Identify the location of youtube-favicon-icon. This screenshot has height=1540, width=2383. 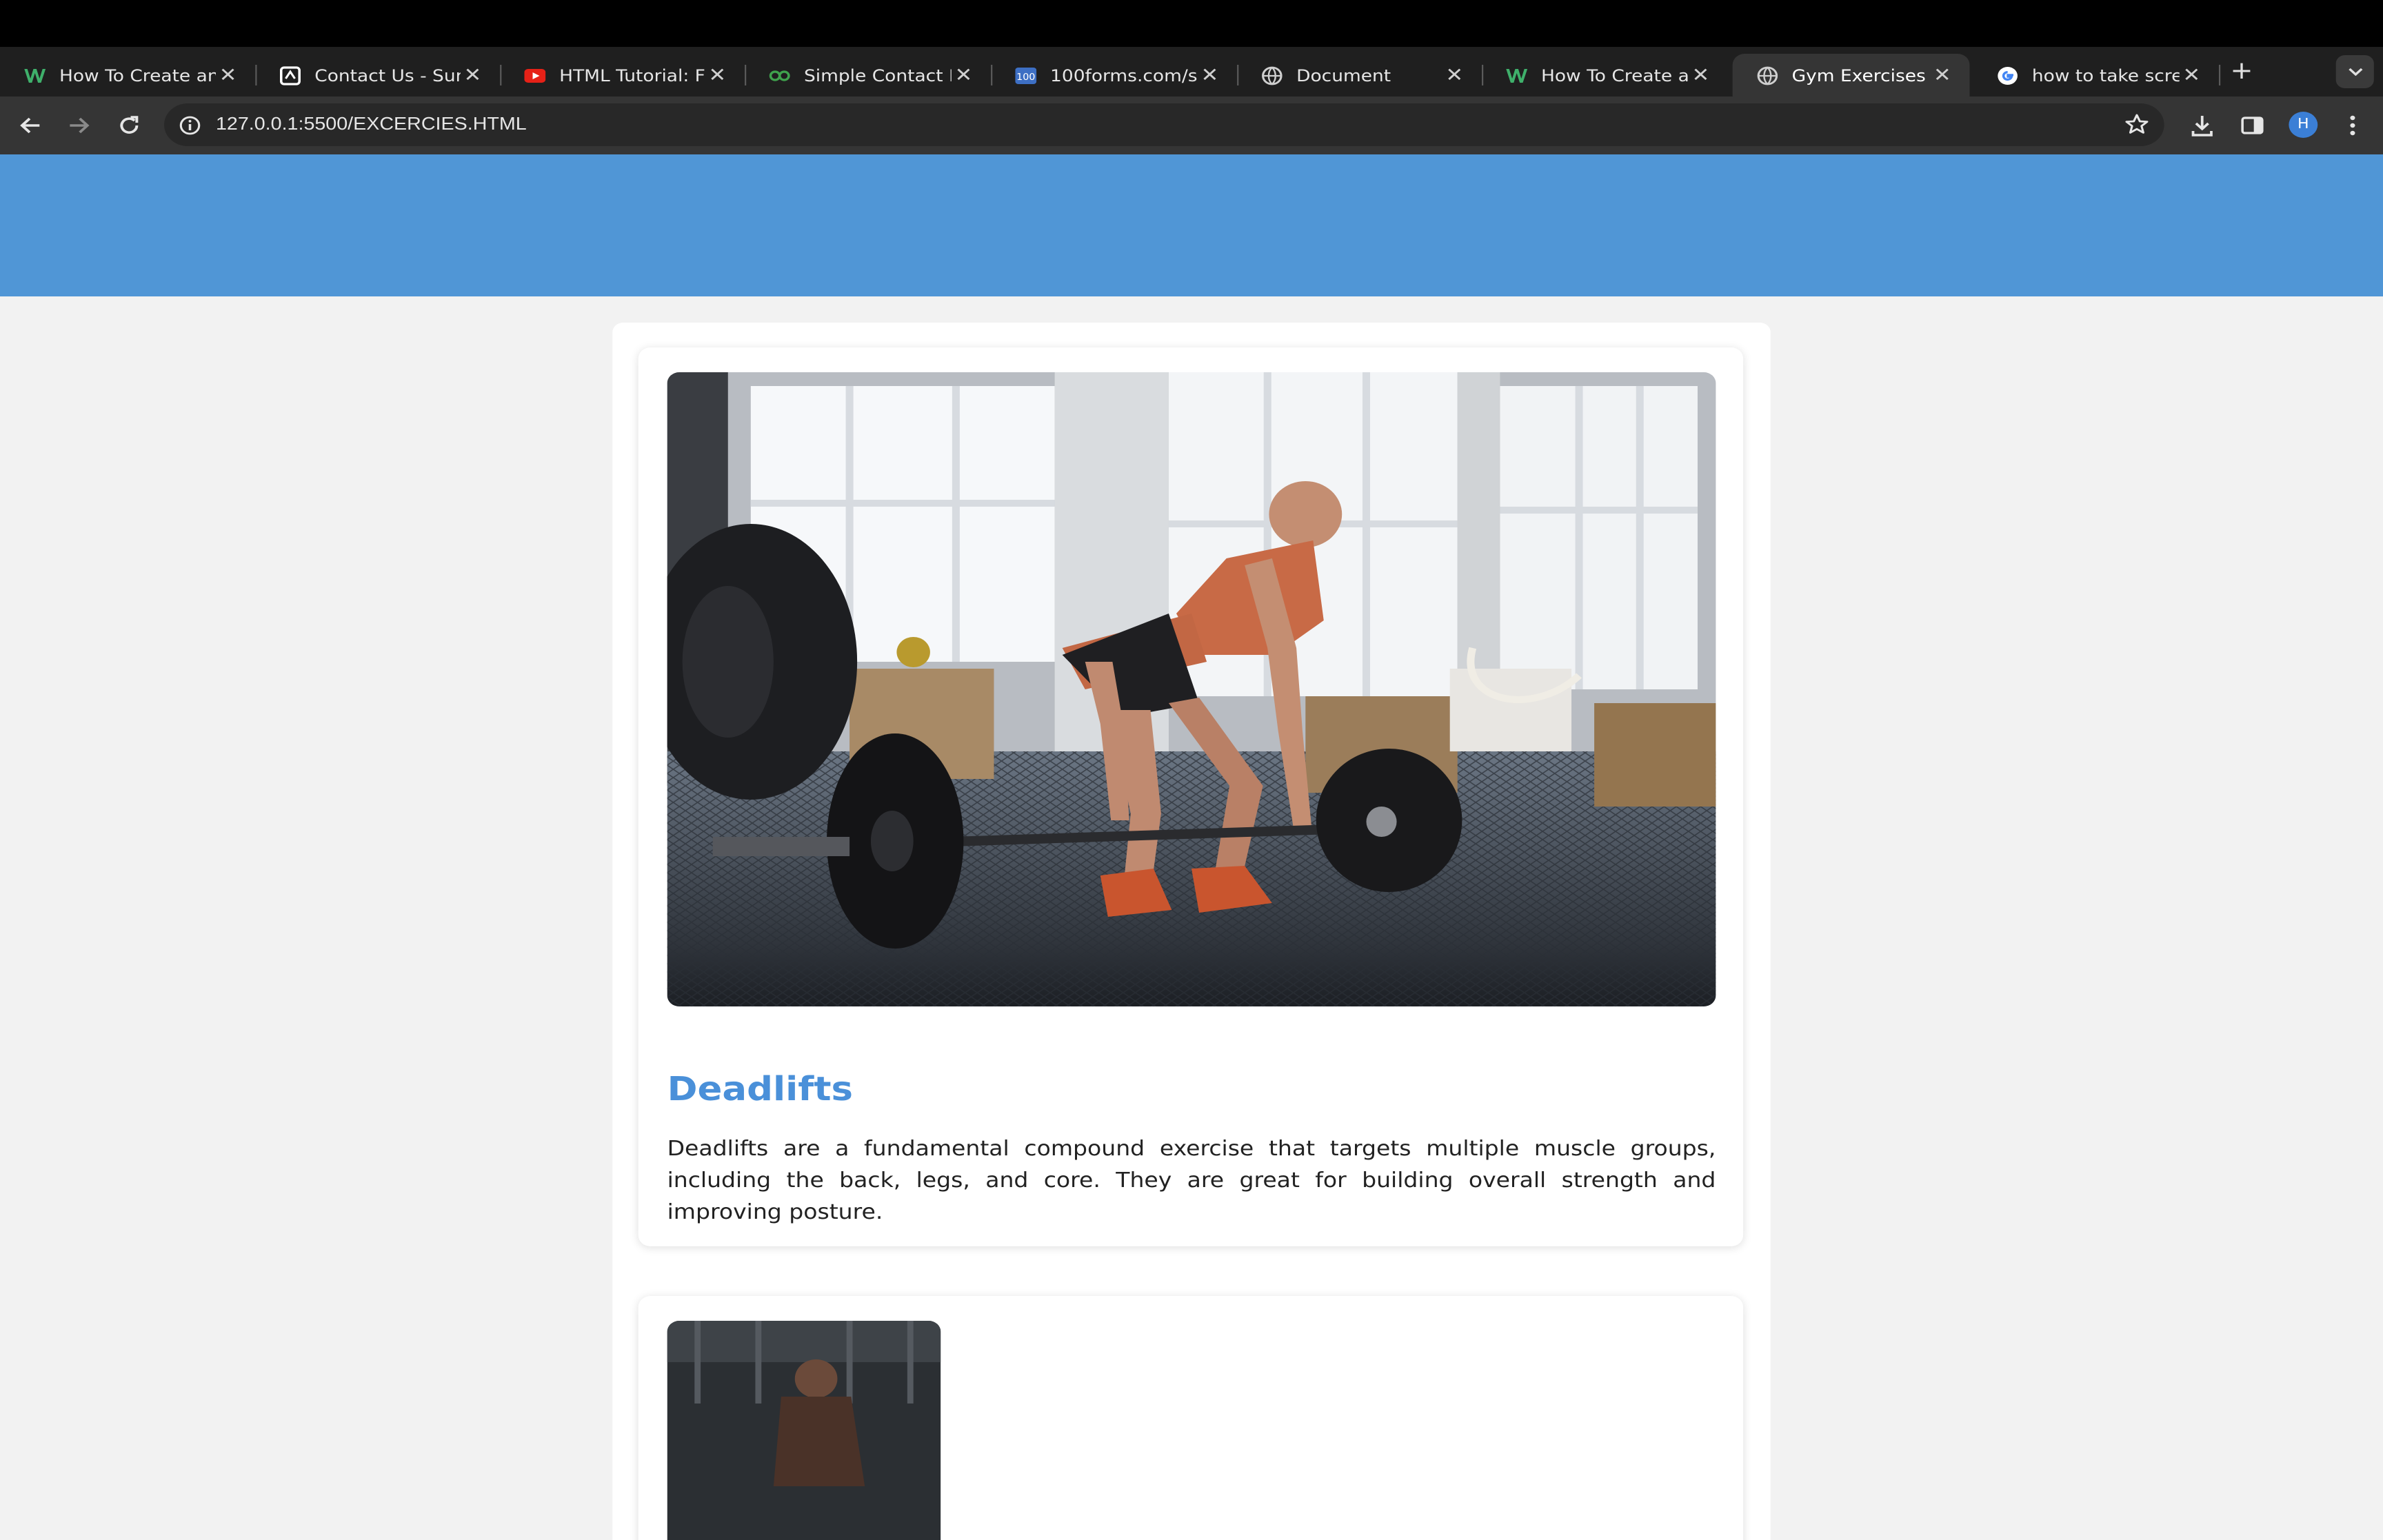
(535, 75).